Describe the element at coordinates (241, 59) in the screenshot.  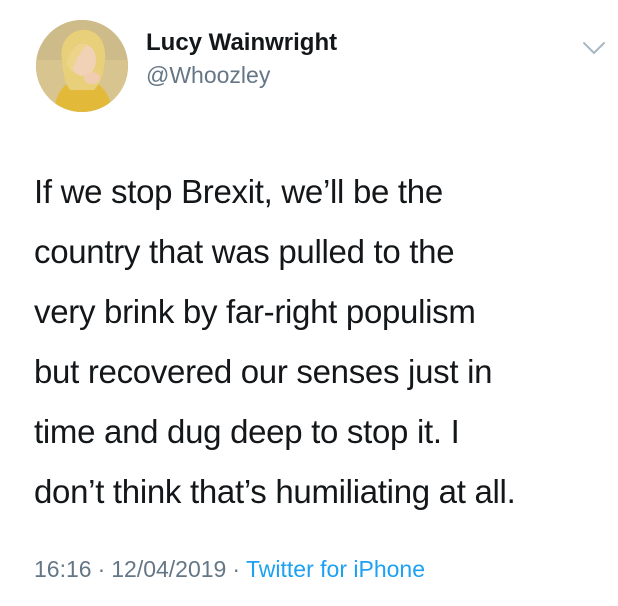
I see `user-meta: Lucy Wainwright @Whoozley` at that location.